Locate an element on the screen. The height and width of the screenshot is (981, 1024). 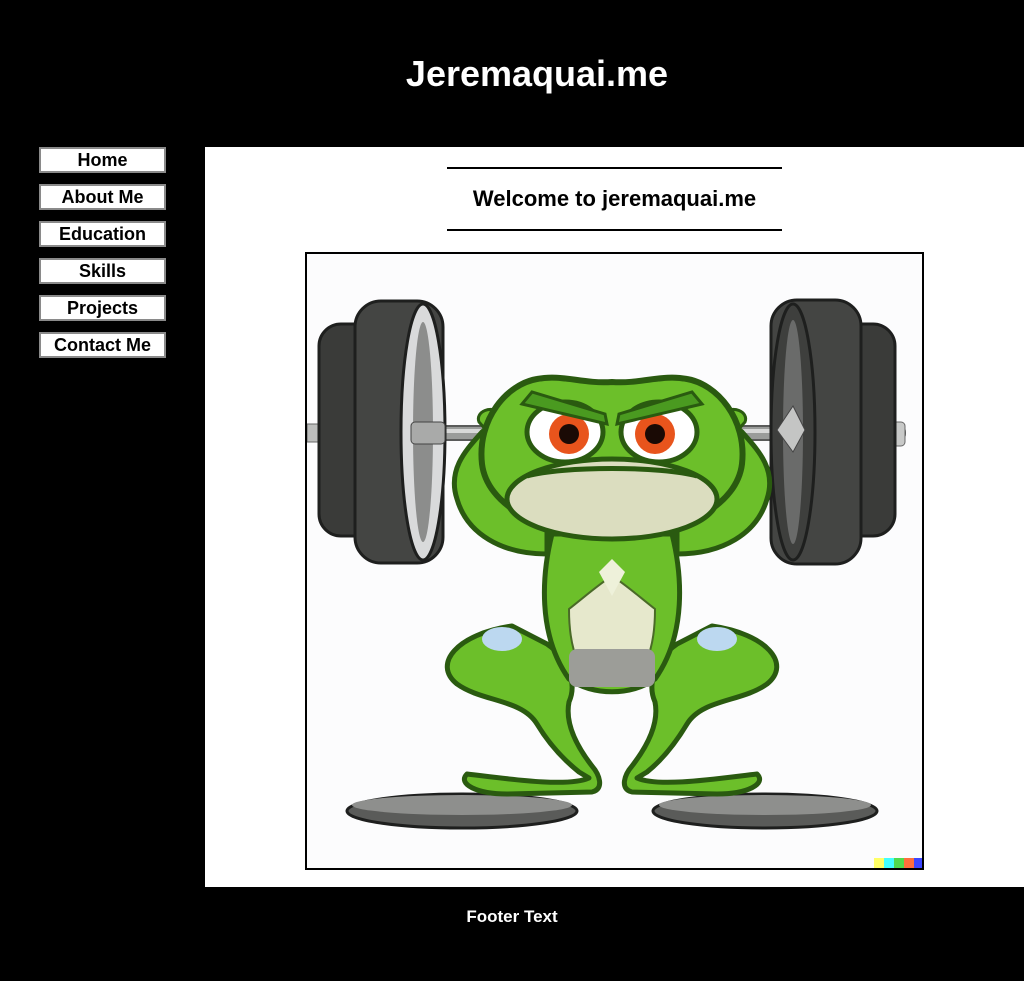
nav-button-about-me: About Me is located at coordinates (102, 197).